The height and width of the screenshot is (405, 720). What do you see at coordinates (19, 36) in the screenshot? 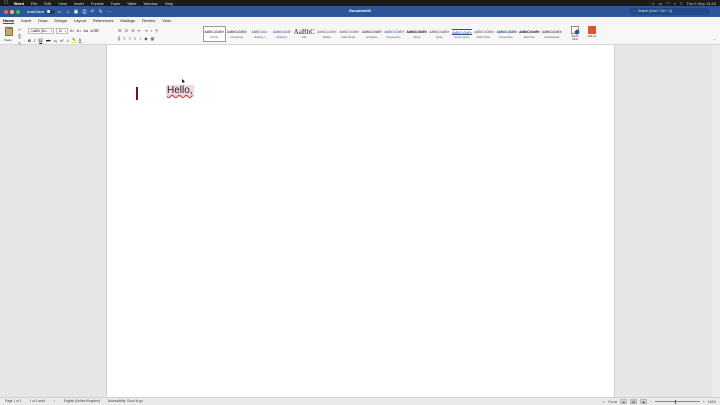
I see `copy-icon: ⎘` at bounding box center [19, 36].